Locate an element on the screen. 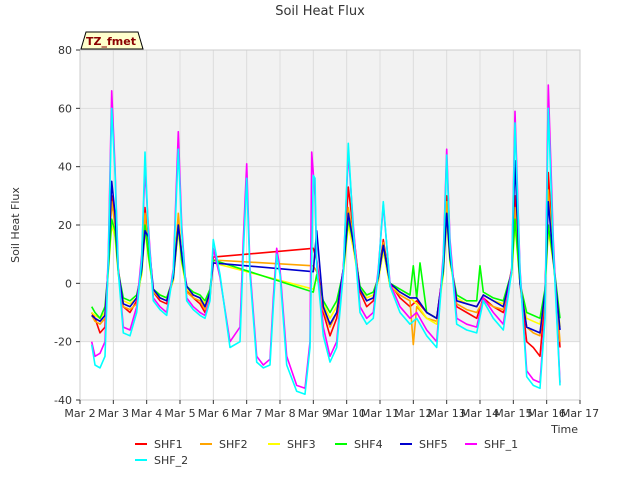 The width and height of the screenshot is (640, 480). y-tick-label: 40 is located at coordinates (65, 167).